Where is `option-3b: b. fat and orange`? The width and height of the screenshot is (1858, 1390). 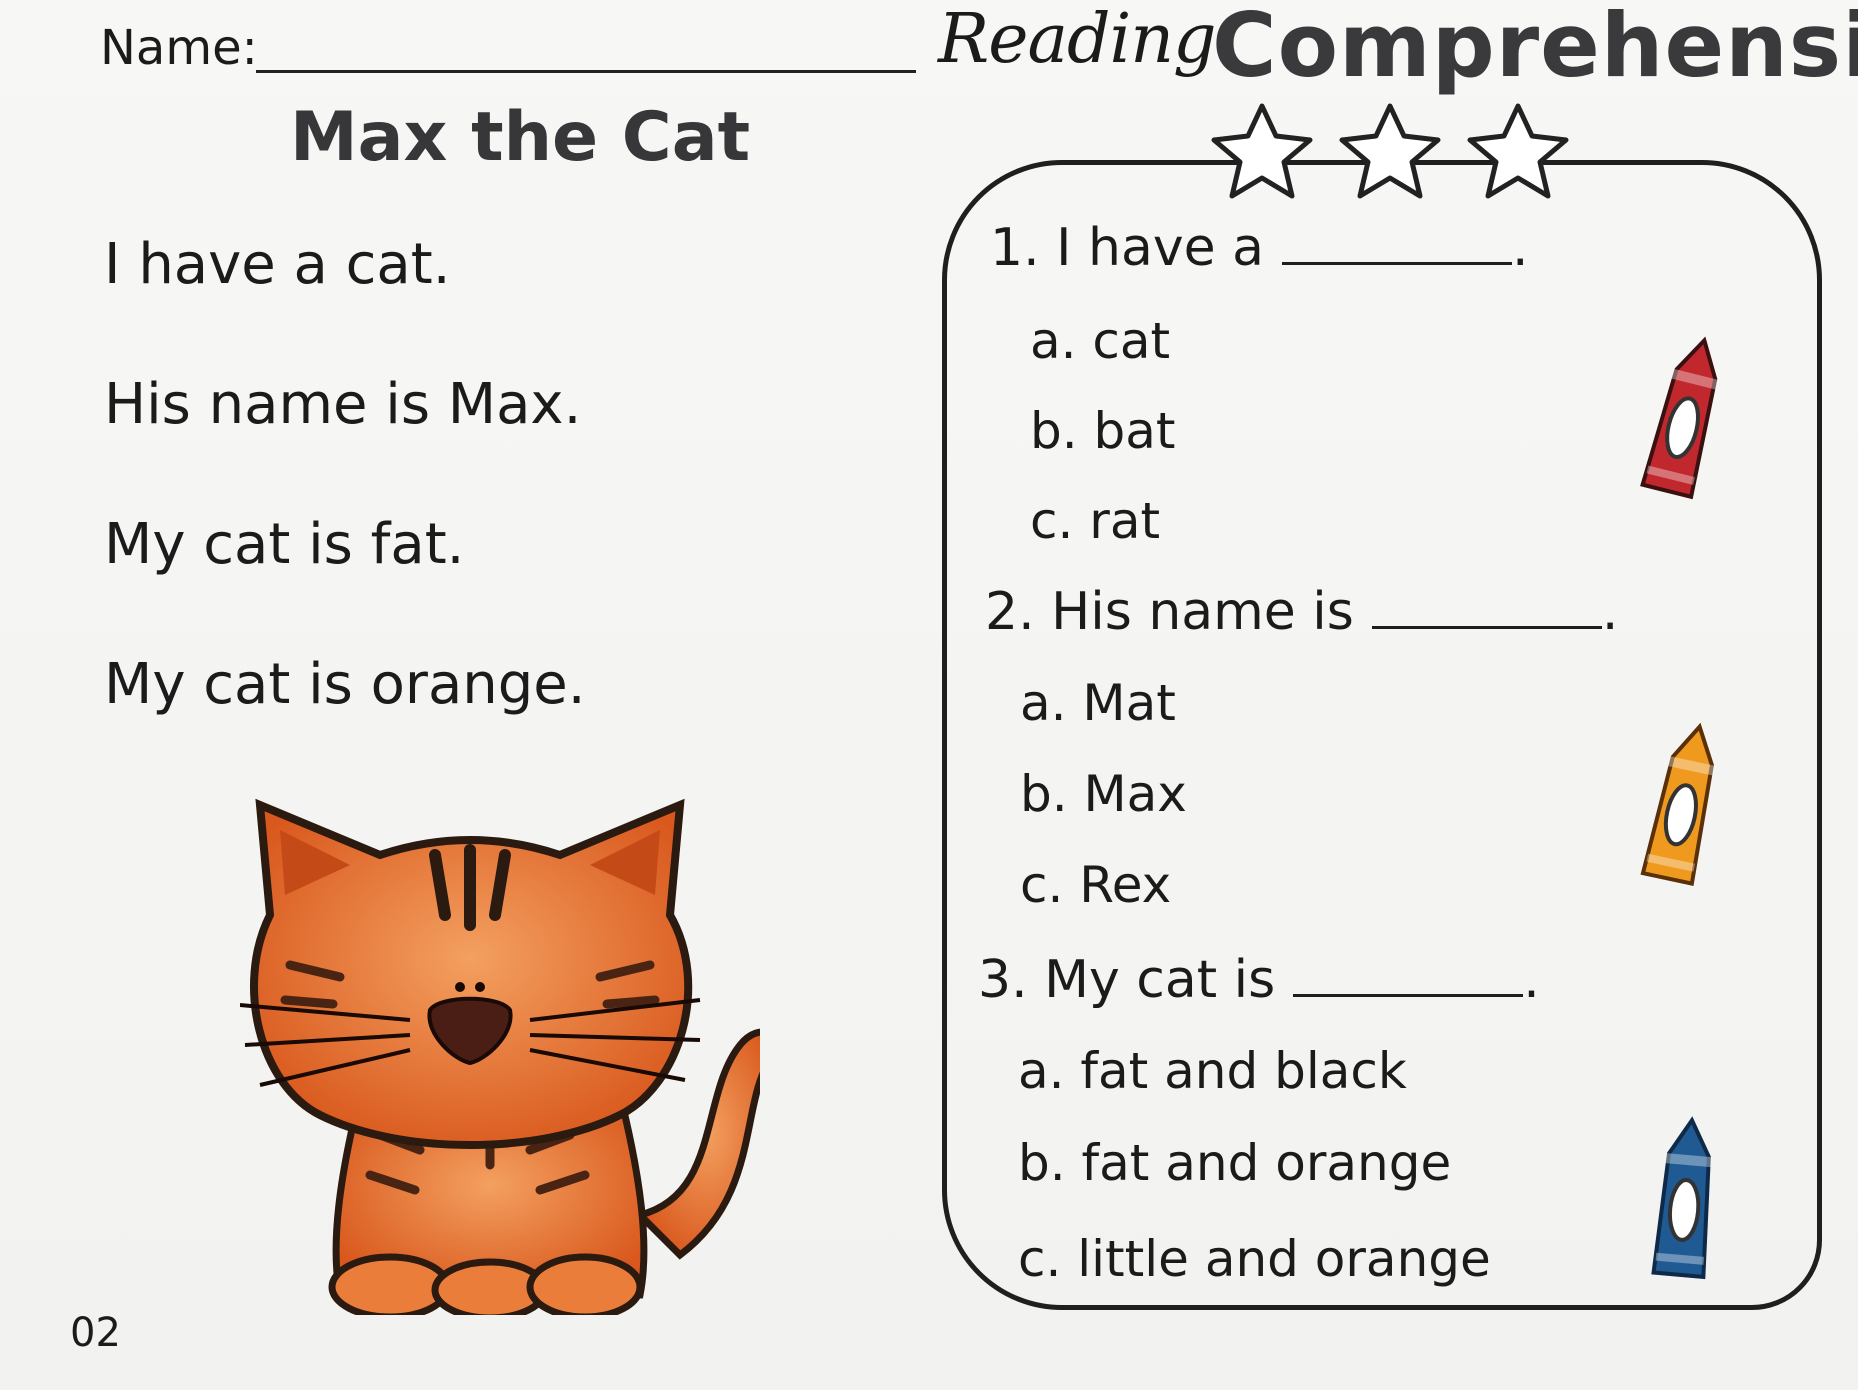 option-3b: b. fat and orange is located at coordinates (1234, 1163).